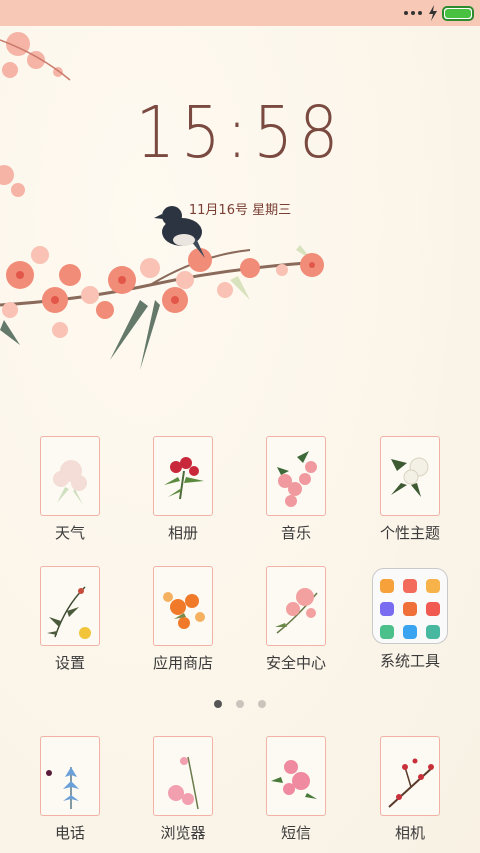 The image size is (480, 853). I want to click on flower-weather-icon, so click(70, 476).